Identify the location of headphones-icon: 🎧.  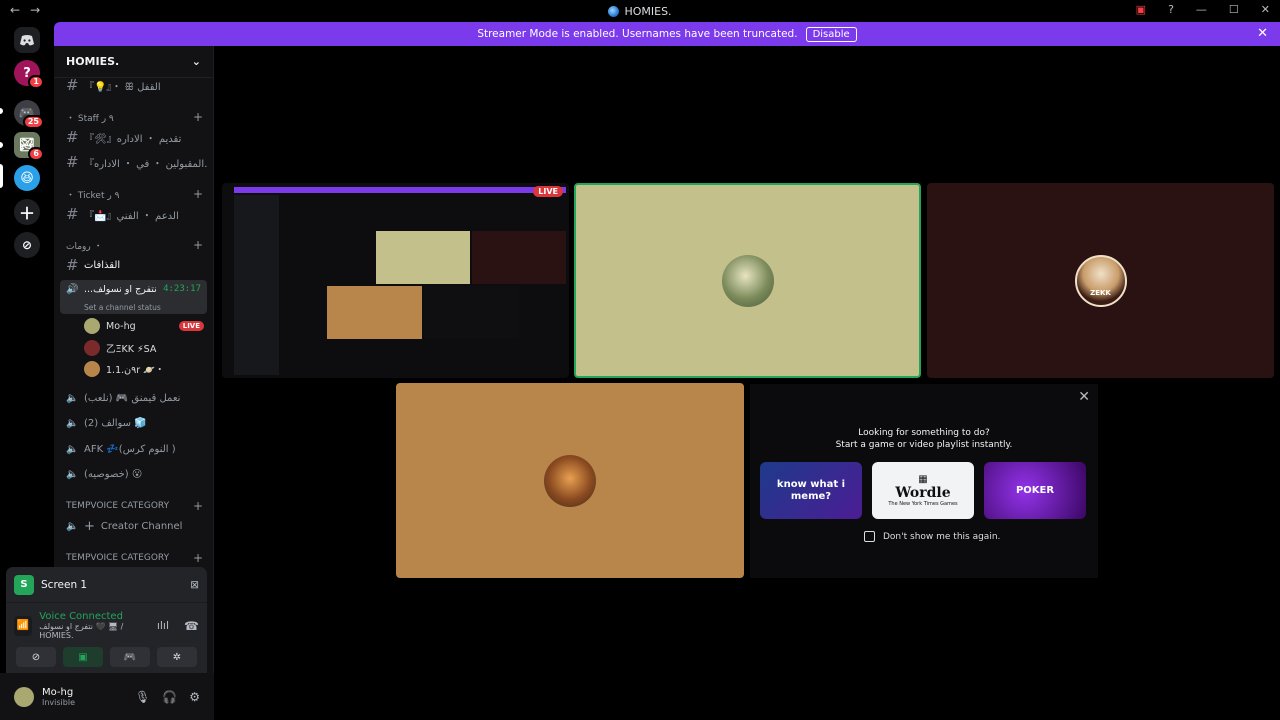
(169, 697).